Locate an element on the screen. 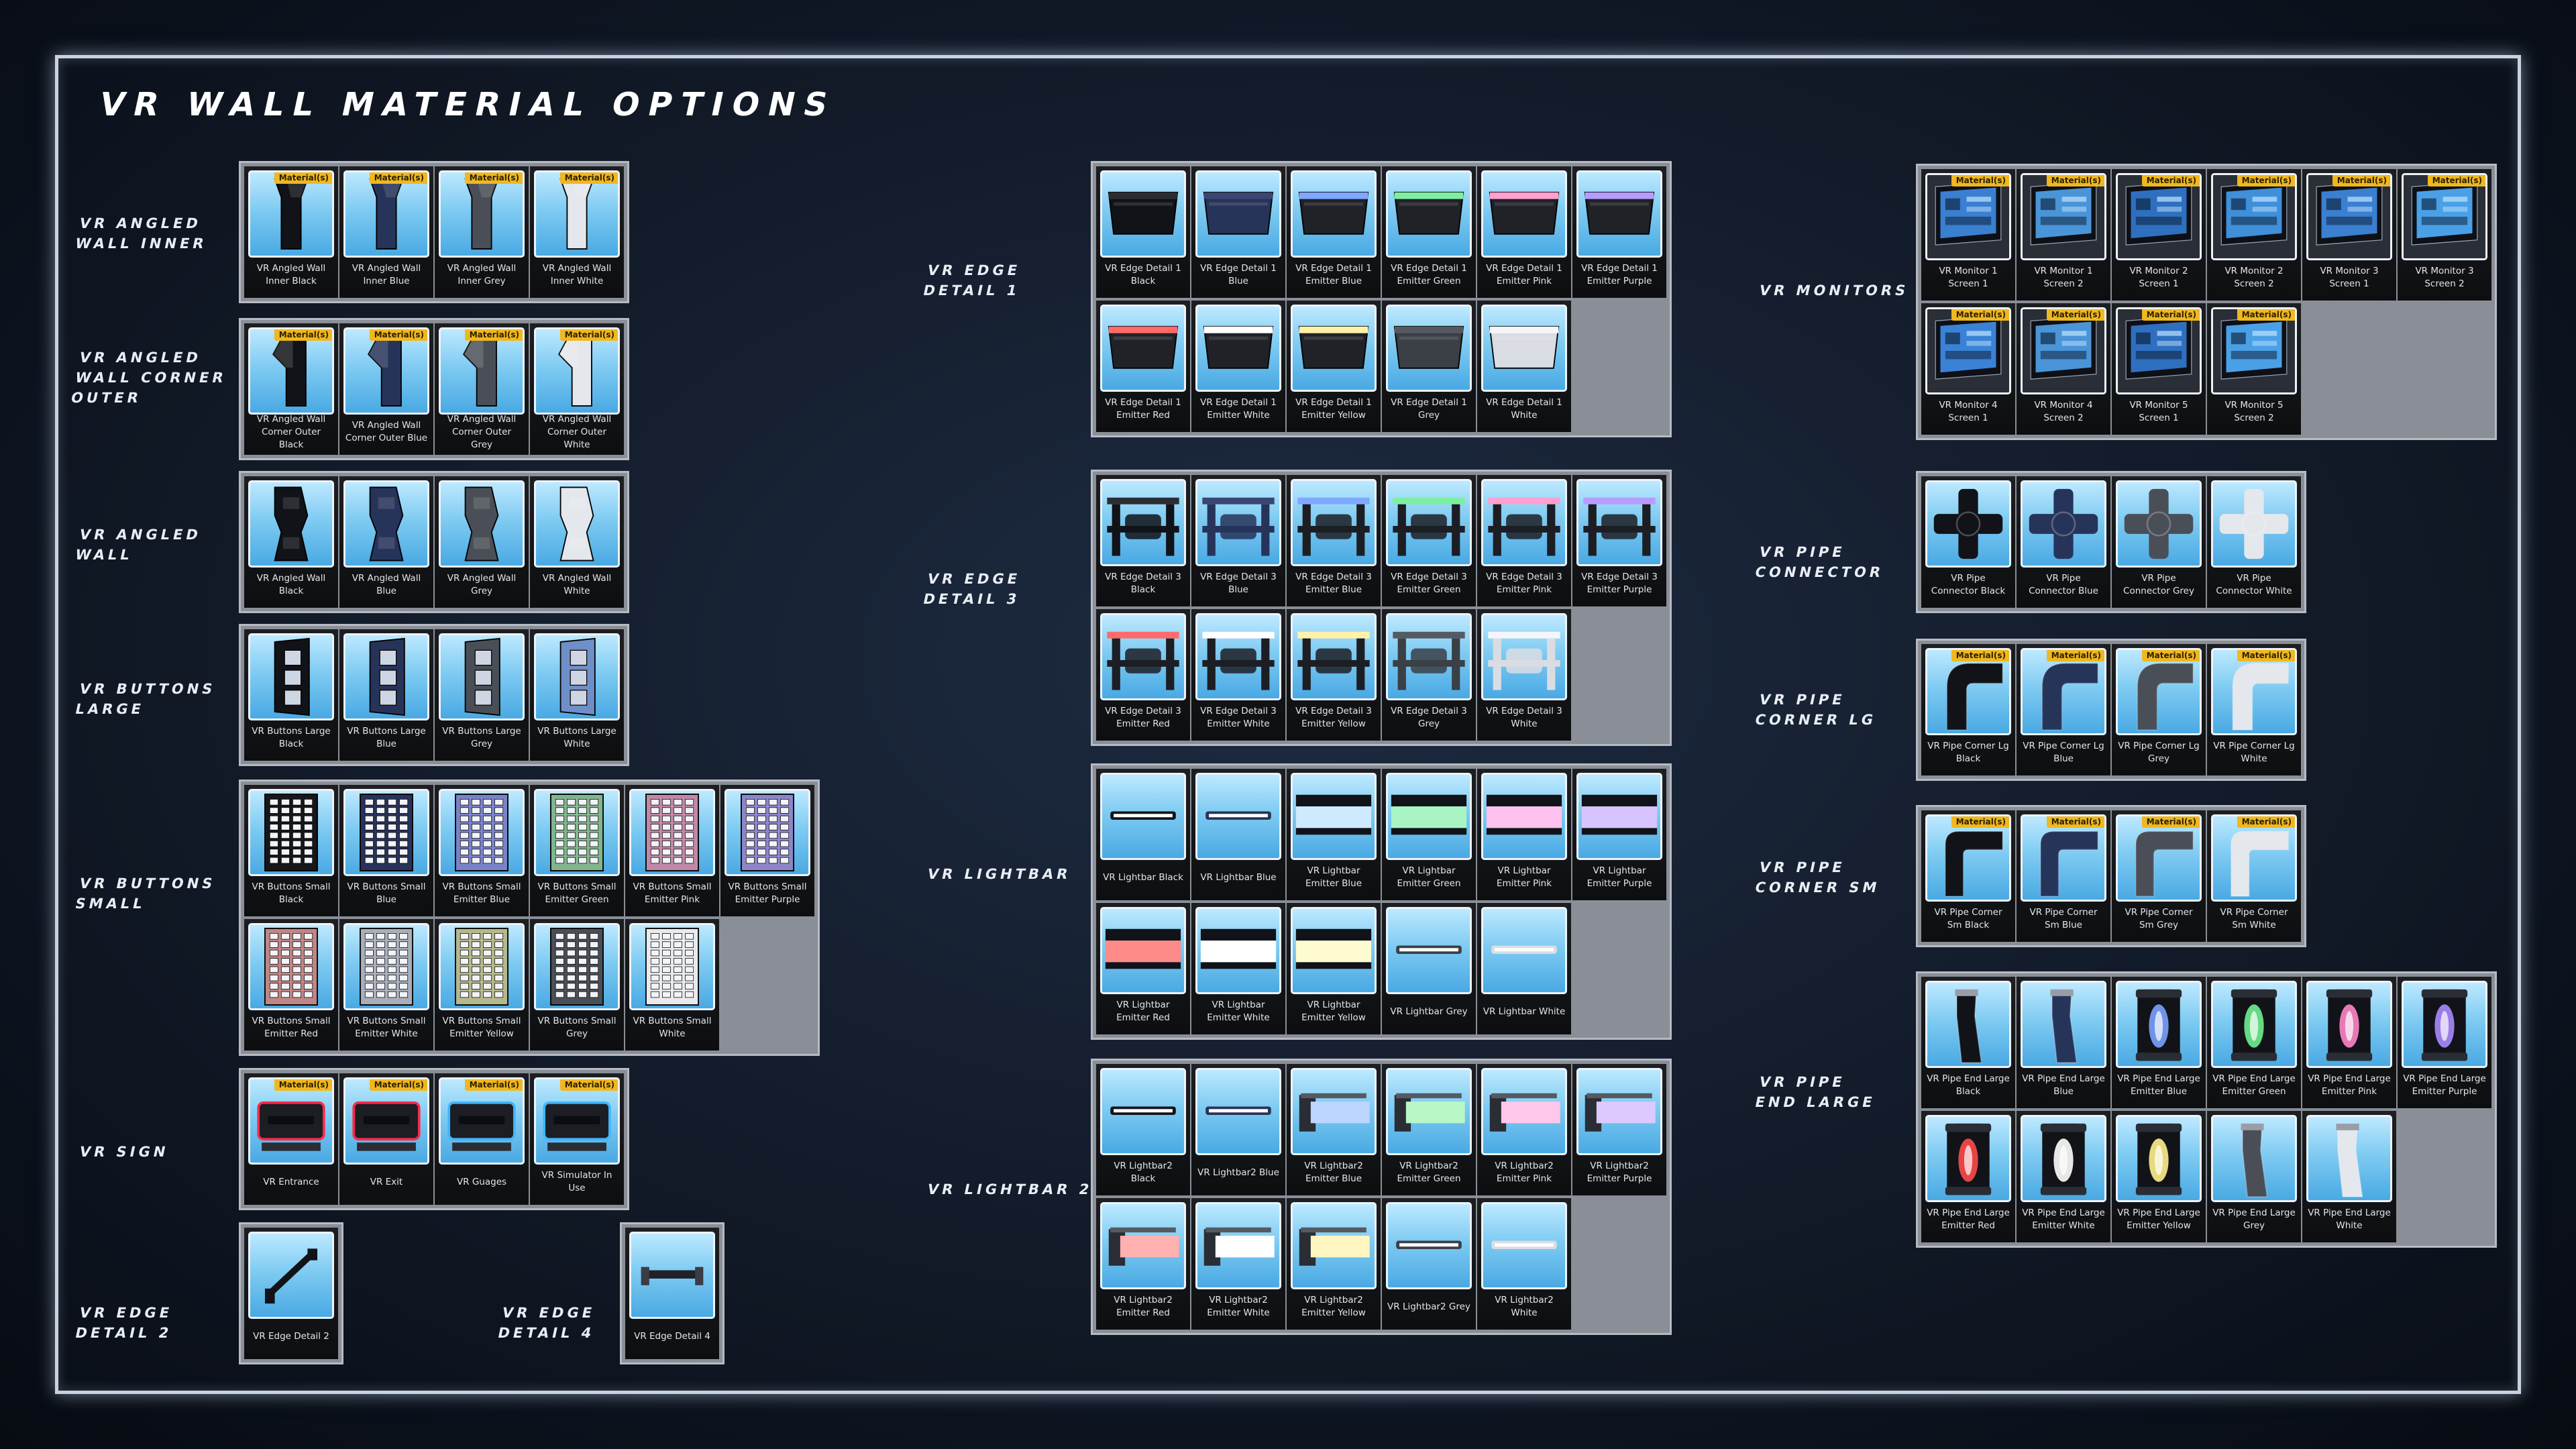 The height and width of the screenshot is (1449, 2576). material-tile: Material(s) VR Exit is located at coordinates (386, 1139).